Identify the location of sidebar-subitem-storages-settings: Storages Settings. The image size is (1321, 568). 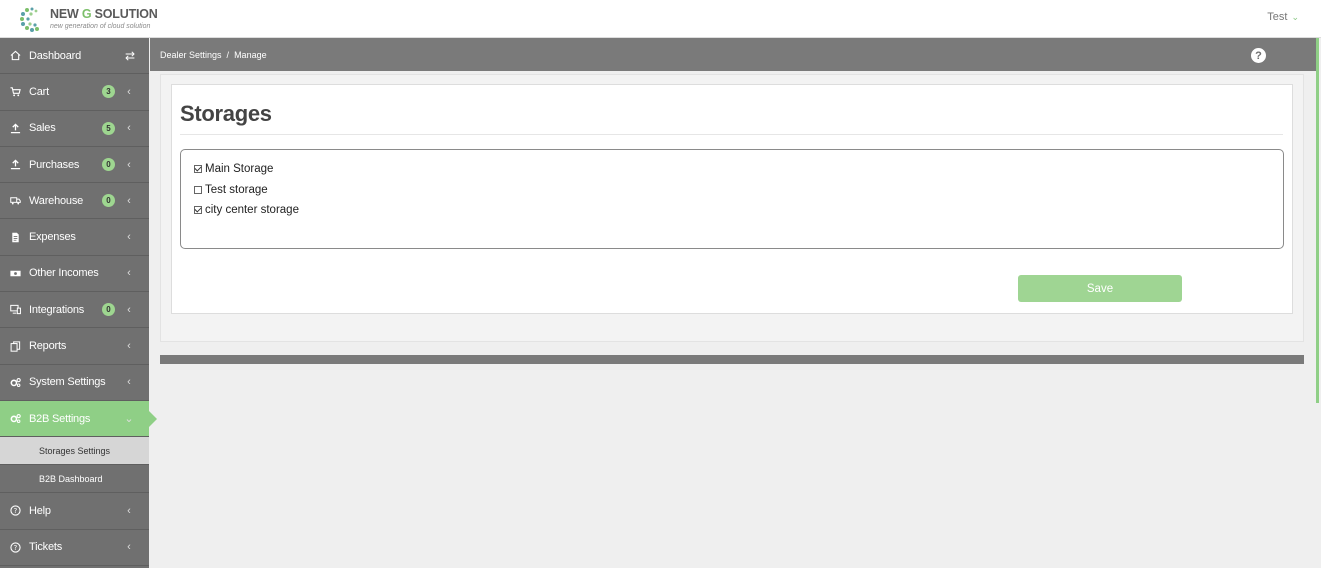
(74, 451).